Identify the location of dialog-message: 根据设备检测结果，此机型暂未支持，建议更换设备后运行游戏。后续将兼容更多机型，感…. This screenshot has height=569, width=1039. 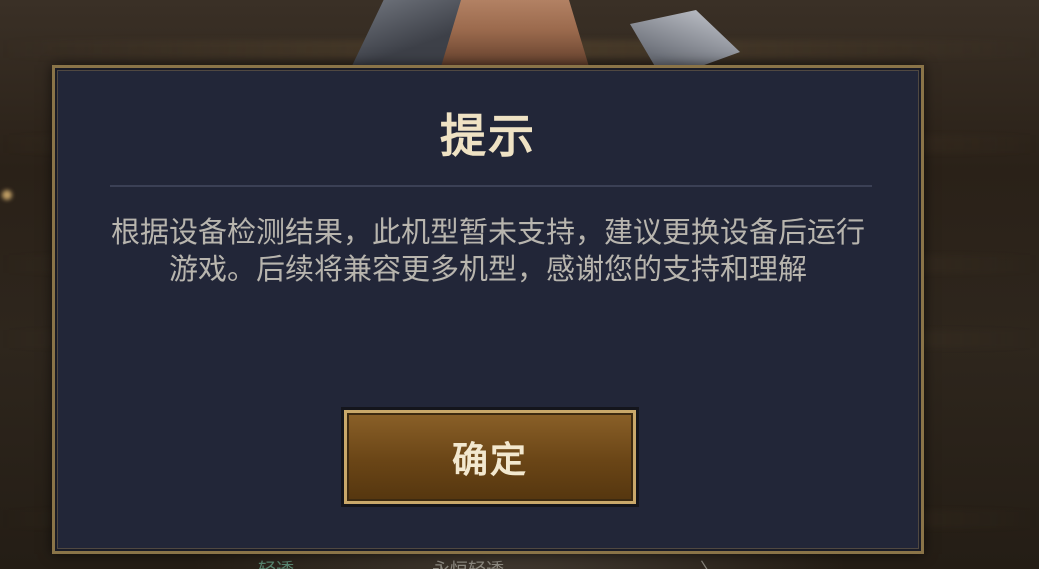
(487, 250).